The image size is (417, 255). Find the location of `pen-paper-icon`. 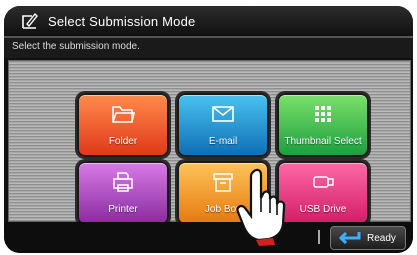

pen-paper-icon is located at coordinates (30, 20).